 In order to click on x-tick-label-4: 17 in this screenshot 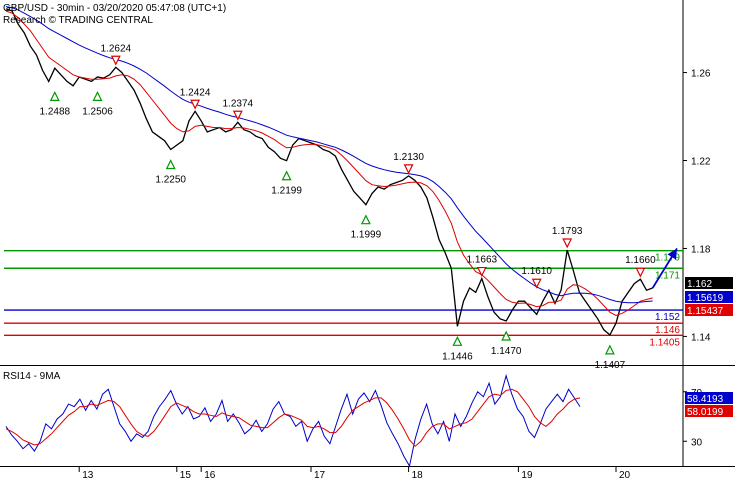, I will do `click(320, 475)`.